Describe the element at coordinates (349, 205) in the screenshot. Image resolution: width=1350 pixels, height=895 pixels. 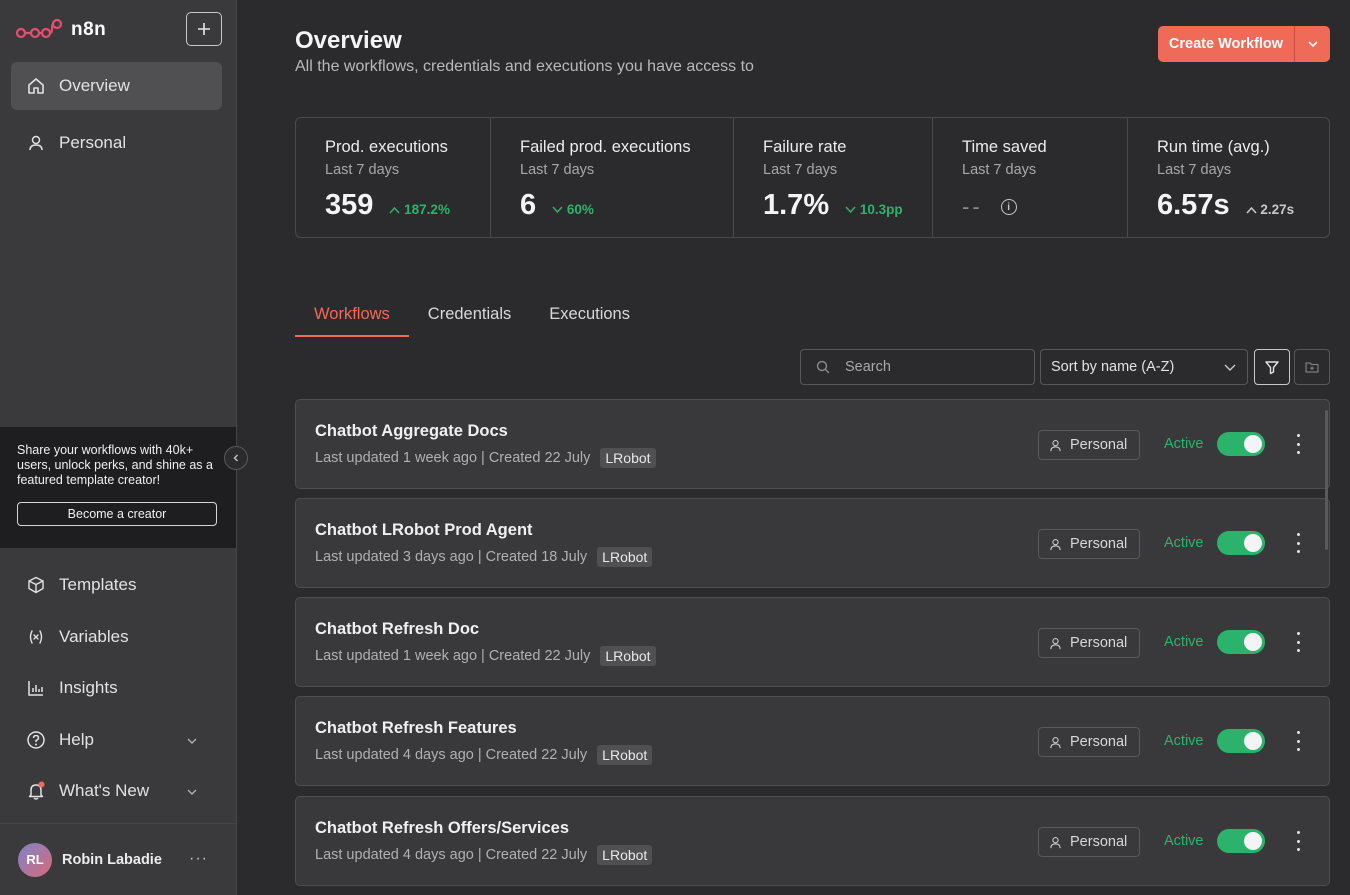
I see `stat-value: 359` at that location.